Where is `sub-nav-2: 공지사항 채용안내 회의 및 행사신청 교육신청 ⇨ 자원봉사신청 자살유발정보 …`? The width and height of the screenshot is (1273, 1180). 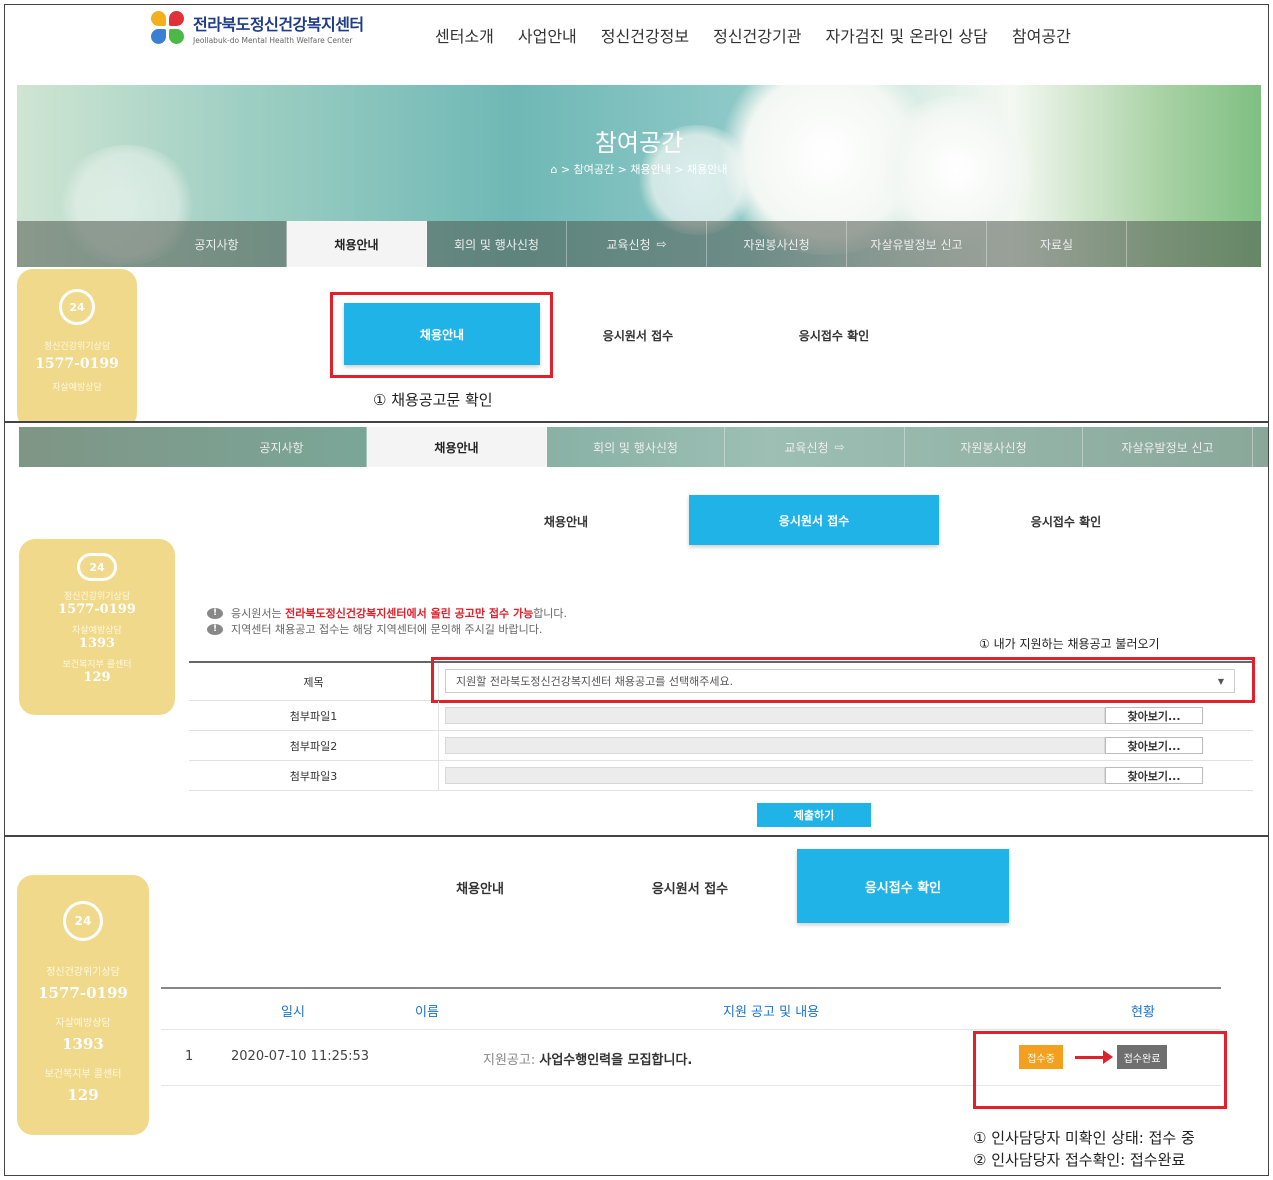 sub-nav-2: 공지사항 채용안내 회의 및 행사신청 교육신청 ⇨ 자원봉사신청 자살유발정보 … is located at coordinates (643, 447).